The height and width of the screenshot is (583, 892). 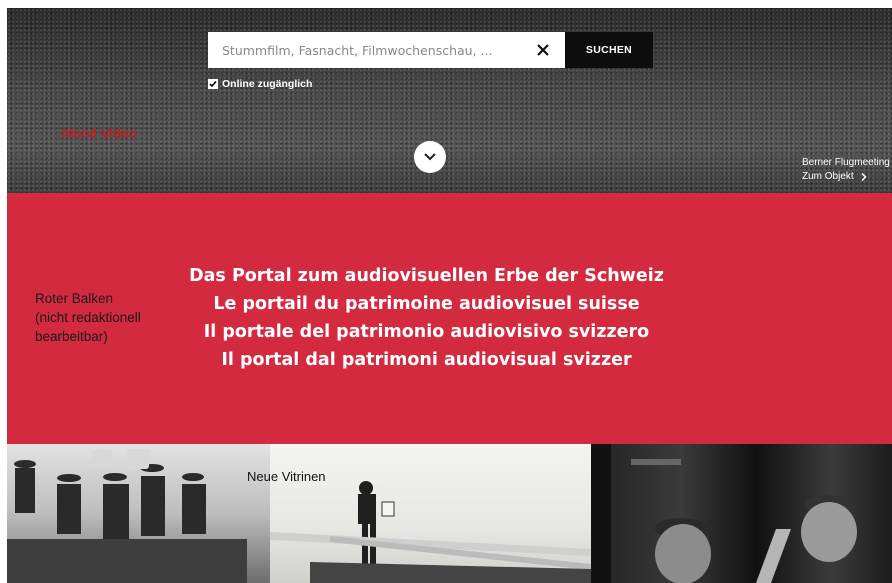 I want to click on online-filter: Online zugänglich, so click(x=260, y=84).